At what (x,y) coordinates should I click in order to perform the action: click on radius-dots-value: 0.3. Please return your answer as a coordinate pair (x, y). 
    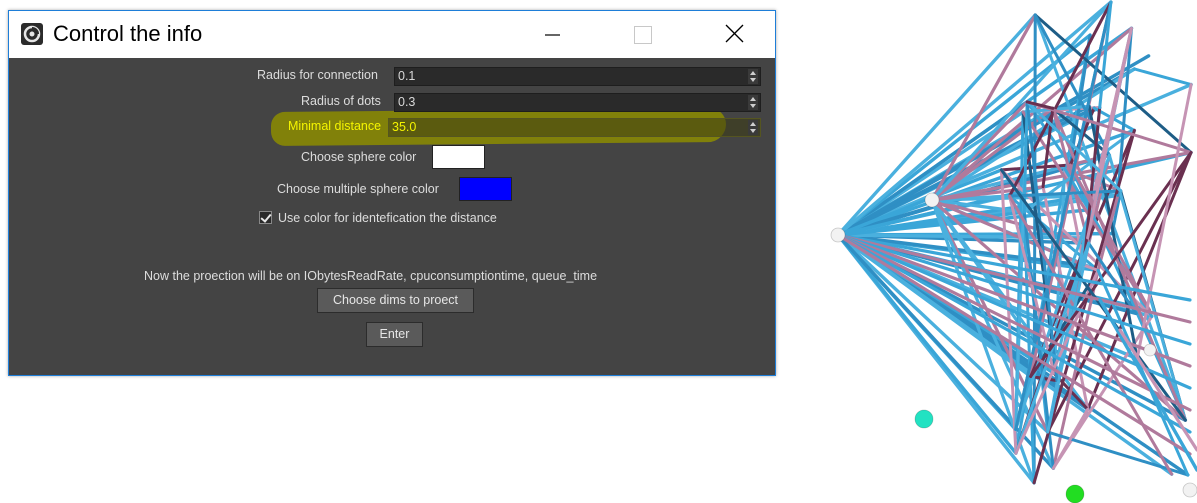
    Looking at the image, I should click on (407, 102).